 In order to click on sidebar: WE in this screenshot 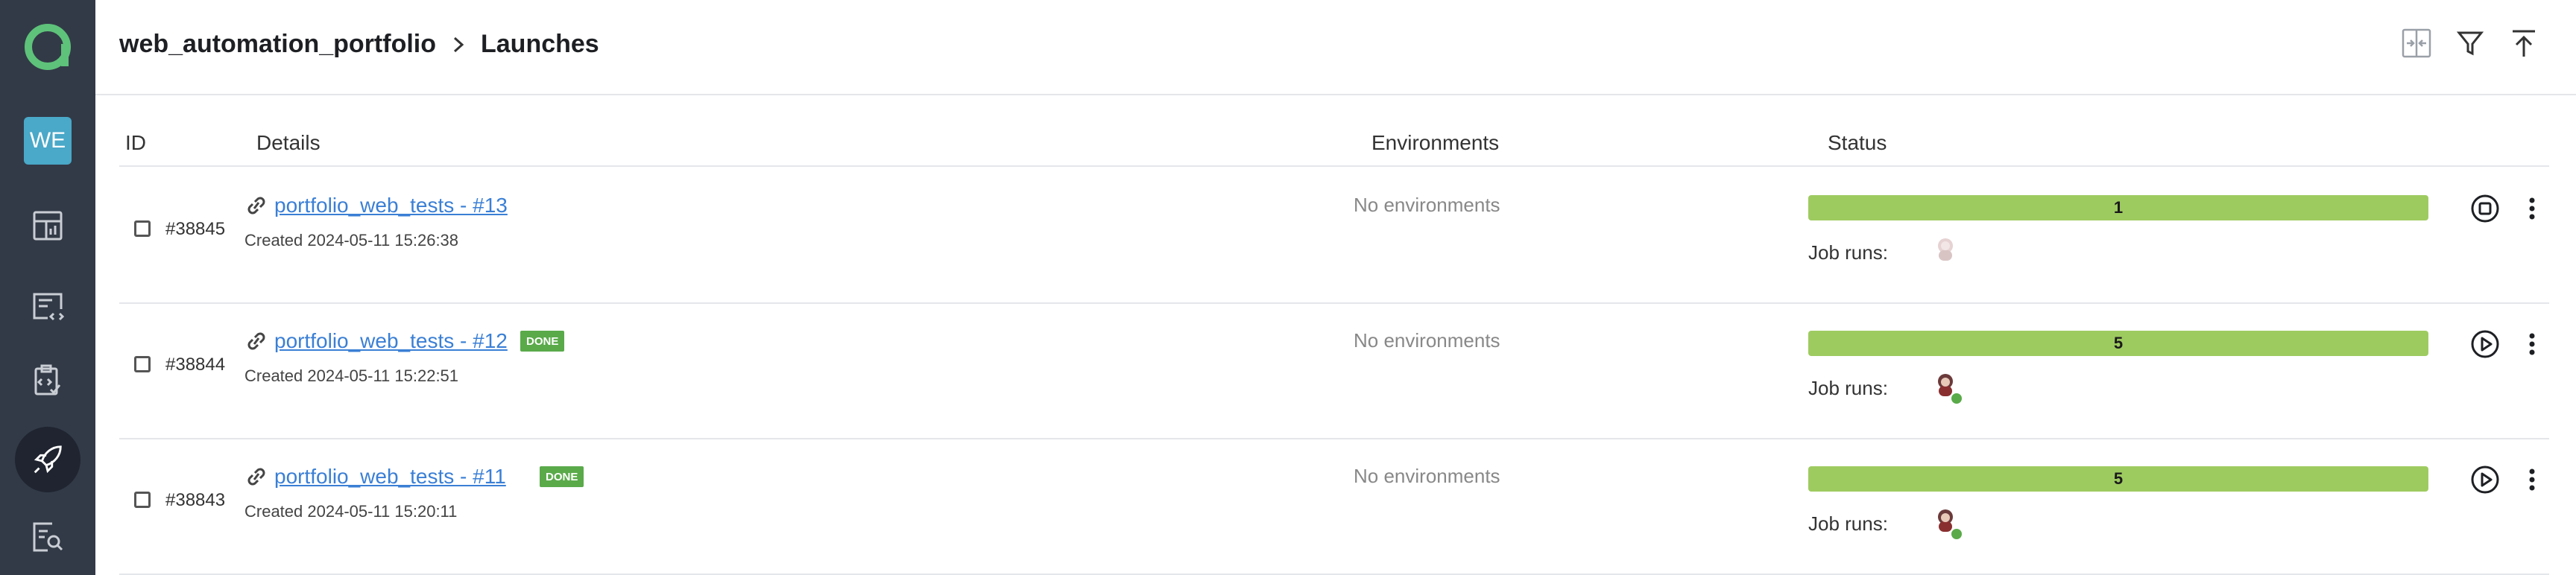, I will do `click(47, 287)`.